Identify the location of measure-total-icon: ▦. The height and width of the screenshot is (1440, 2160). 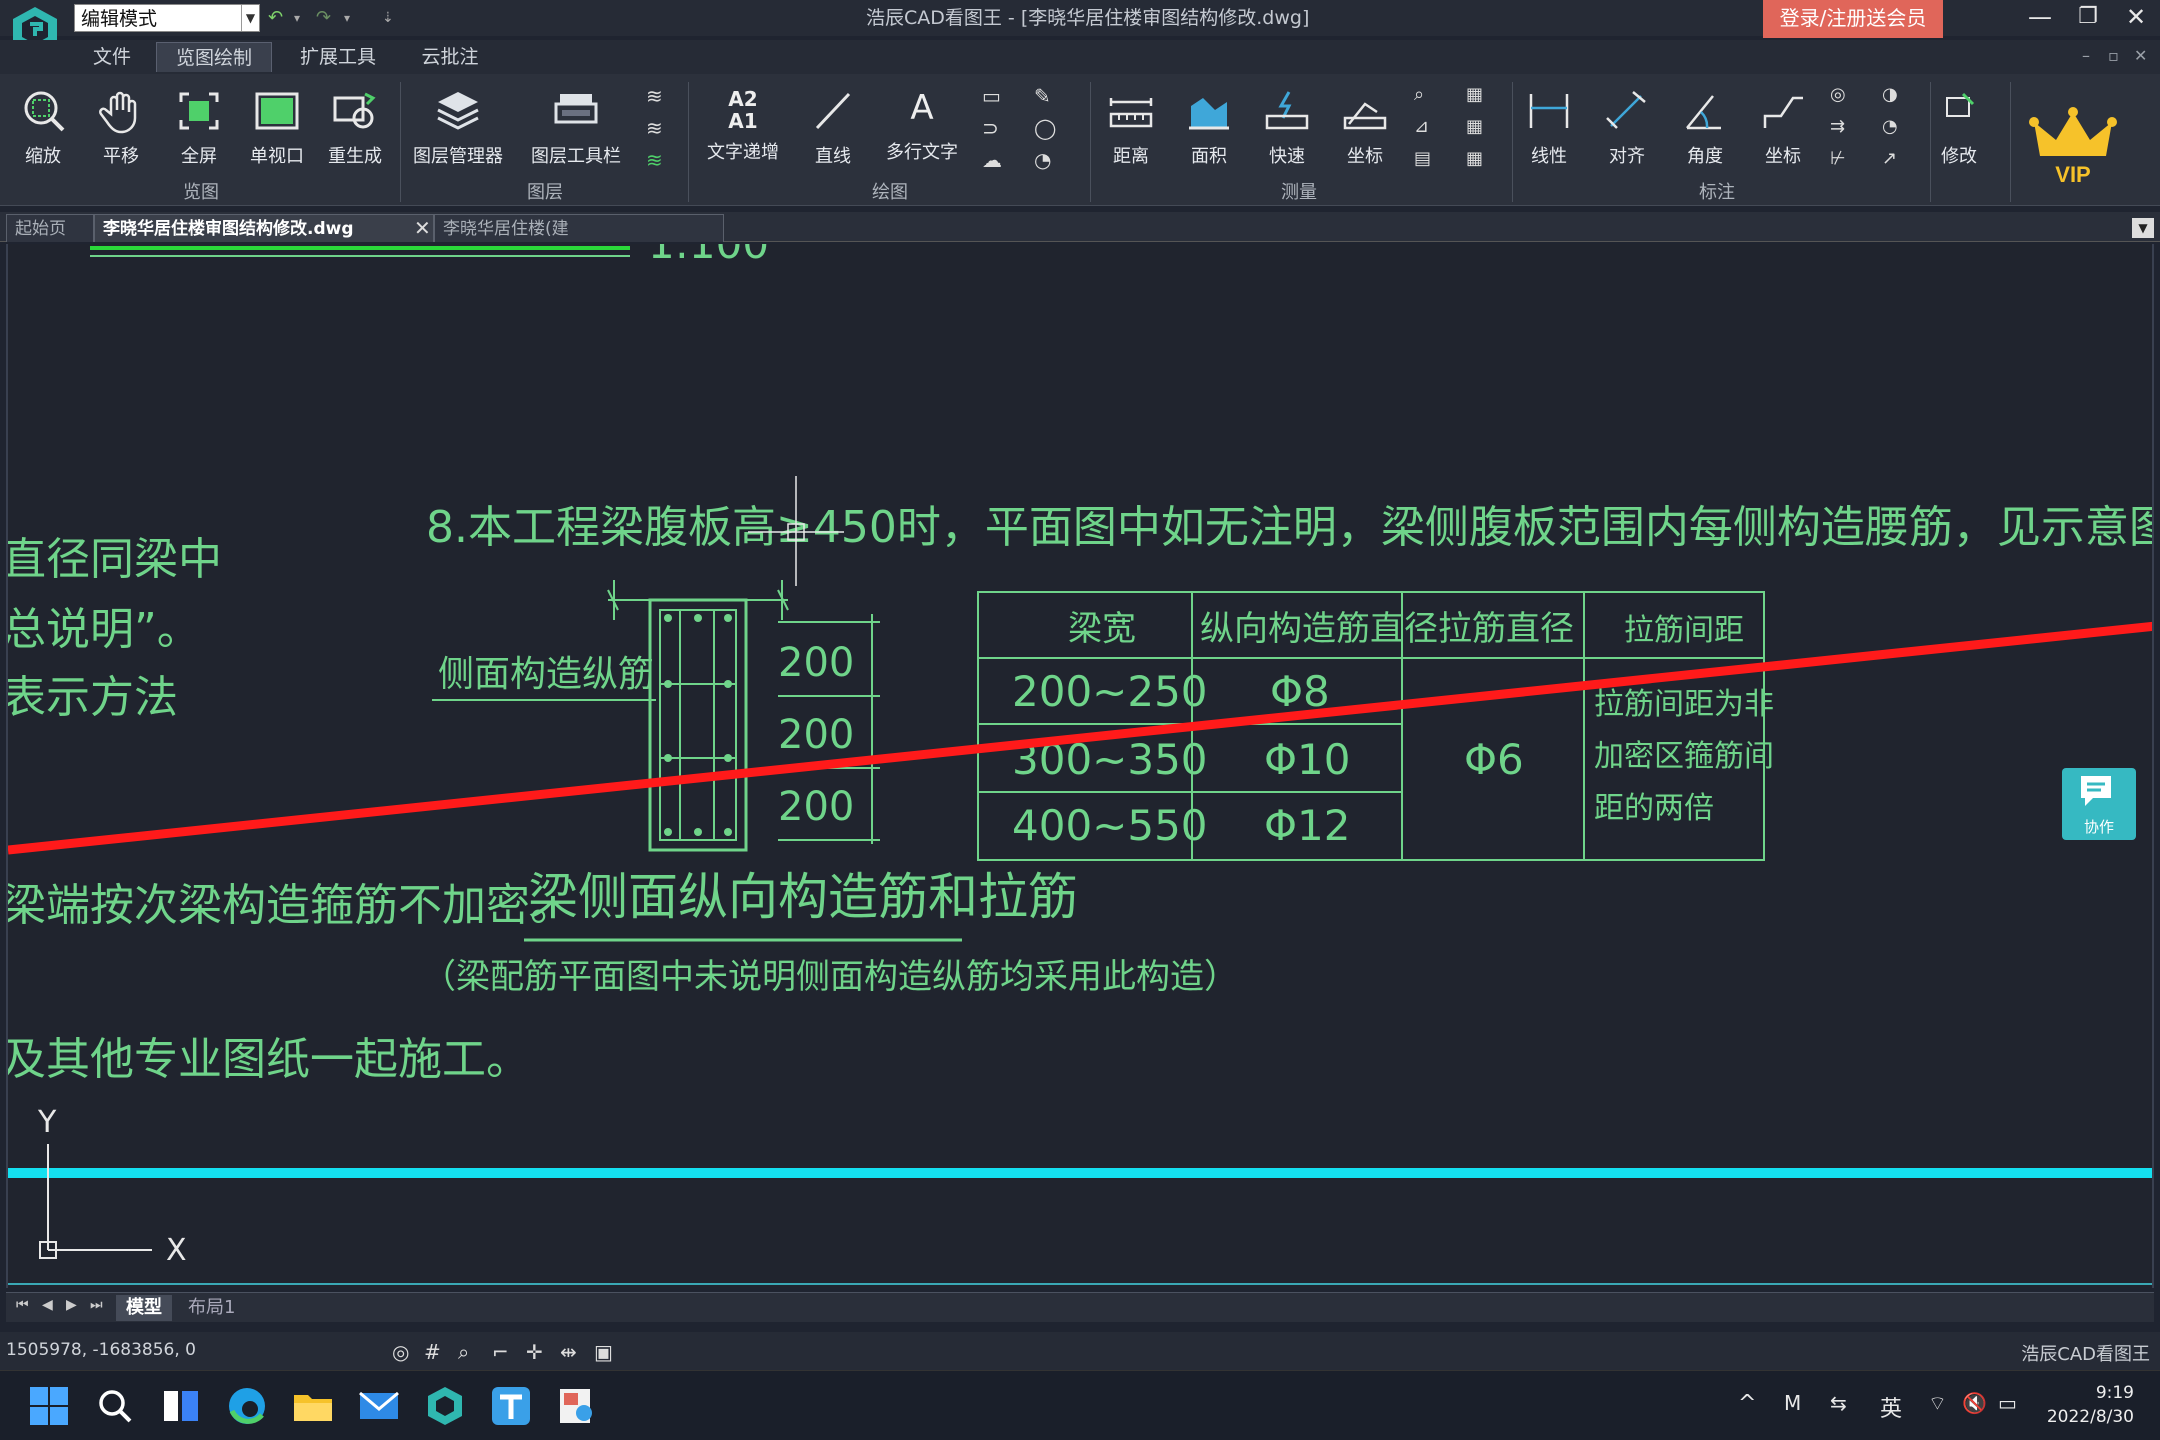
(1479, 161).